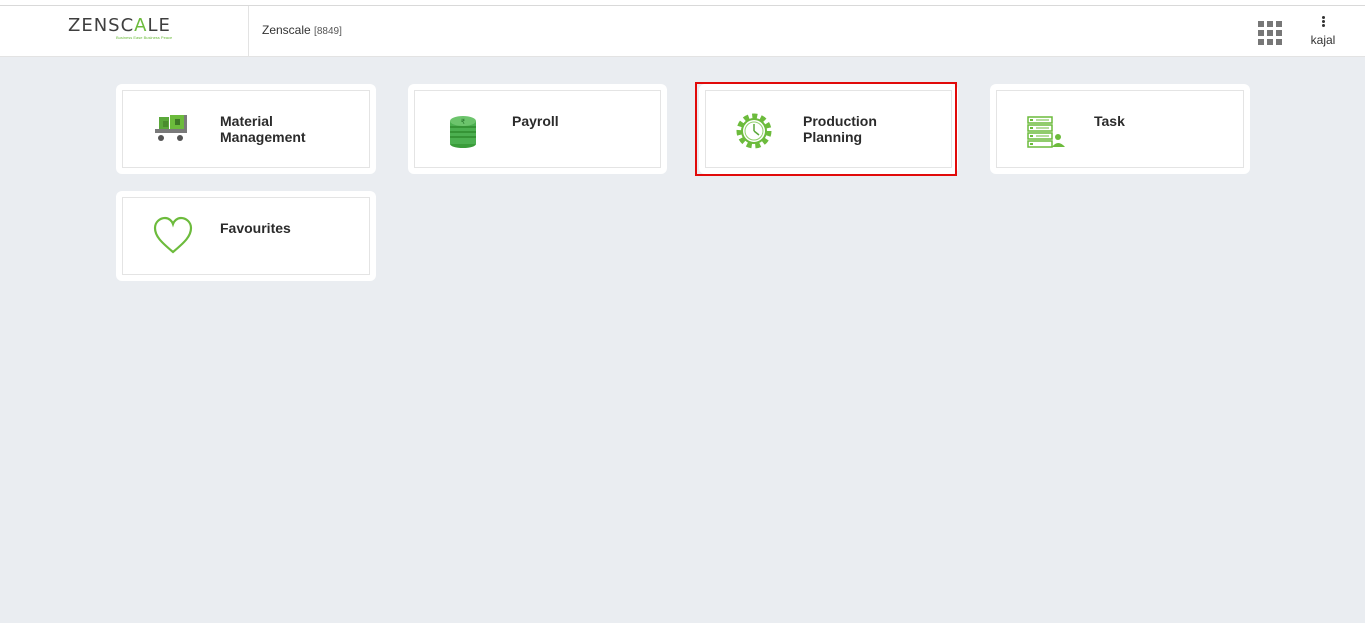 This screenshot has height=623, width=1365. What do you see at coordinates (141, 25) in the screenshot?
I see `logo-text-accent: A` at bounding box center [141, 25].